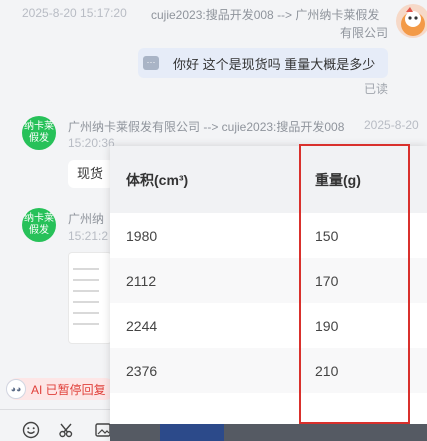  Describe the element at coordinates (205, 280) in the screenshot. I see `table-cell: 2112` at that location.